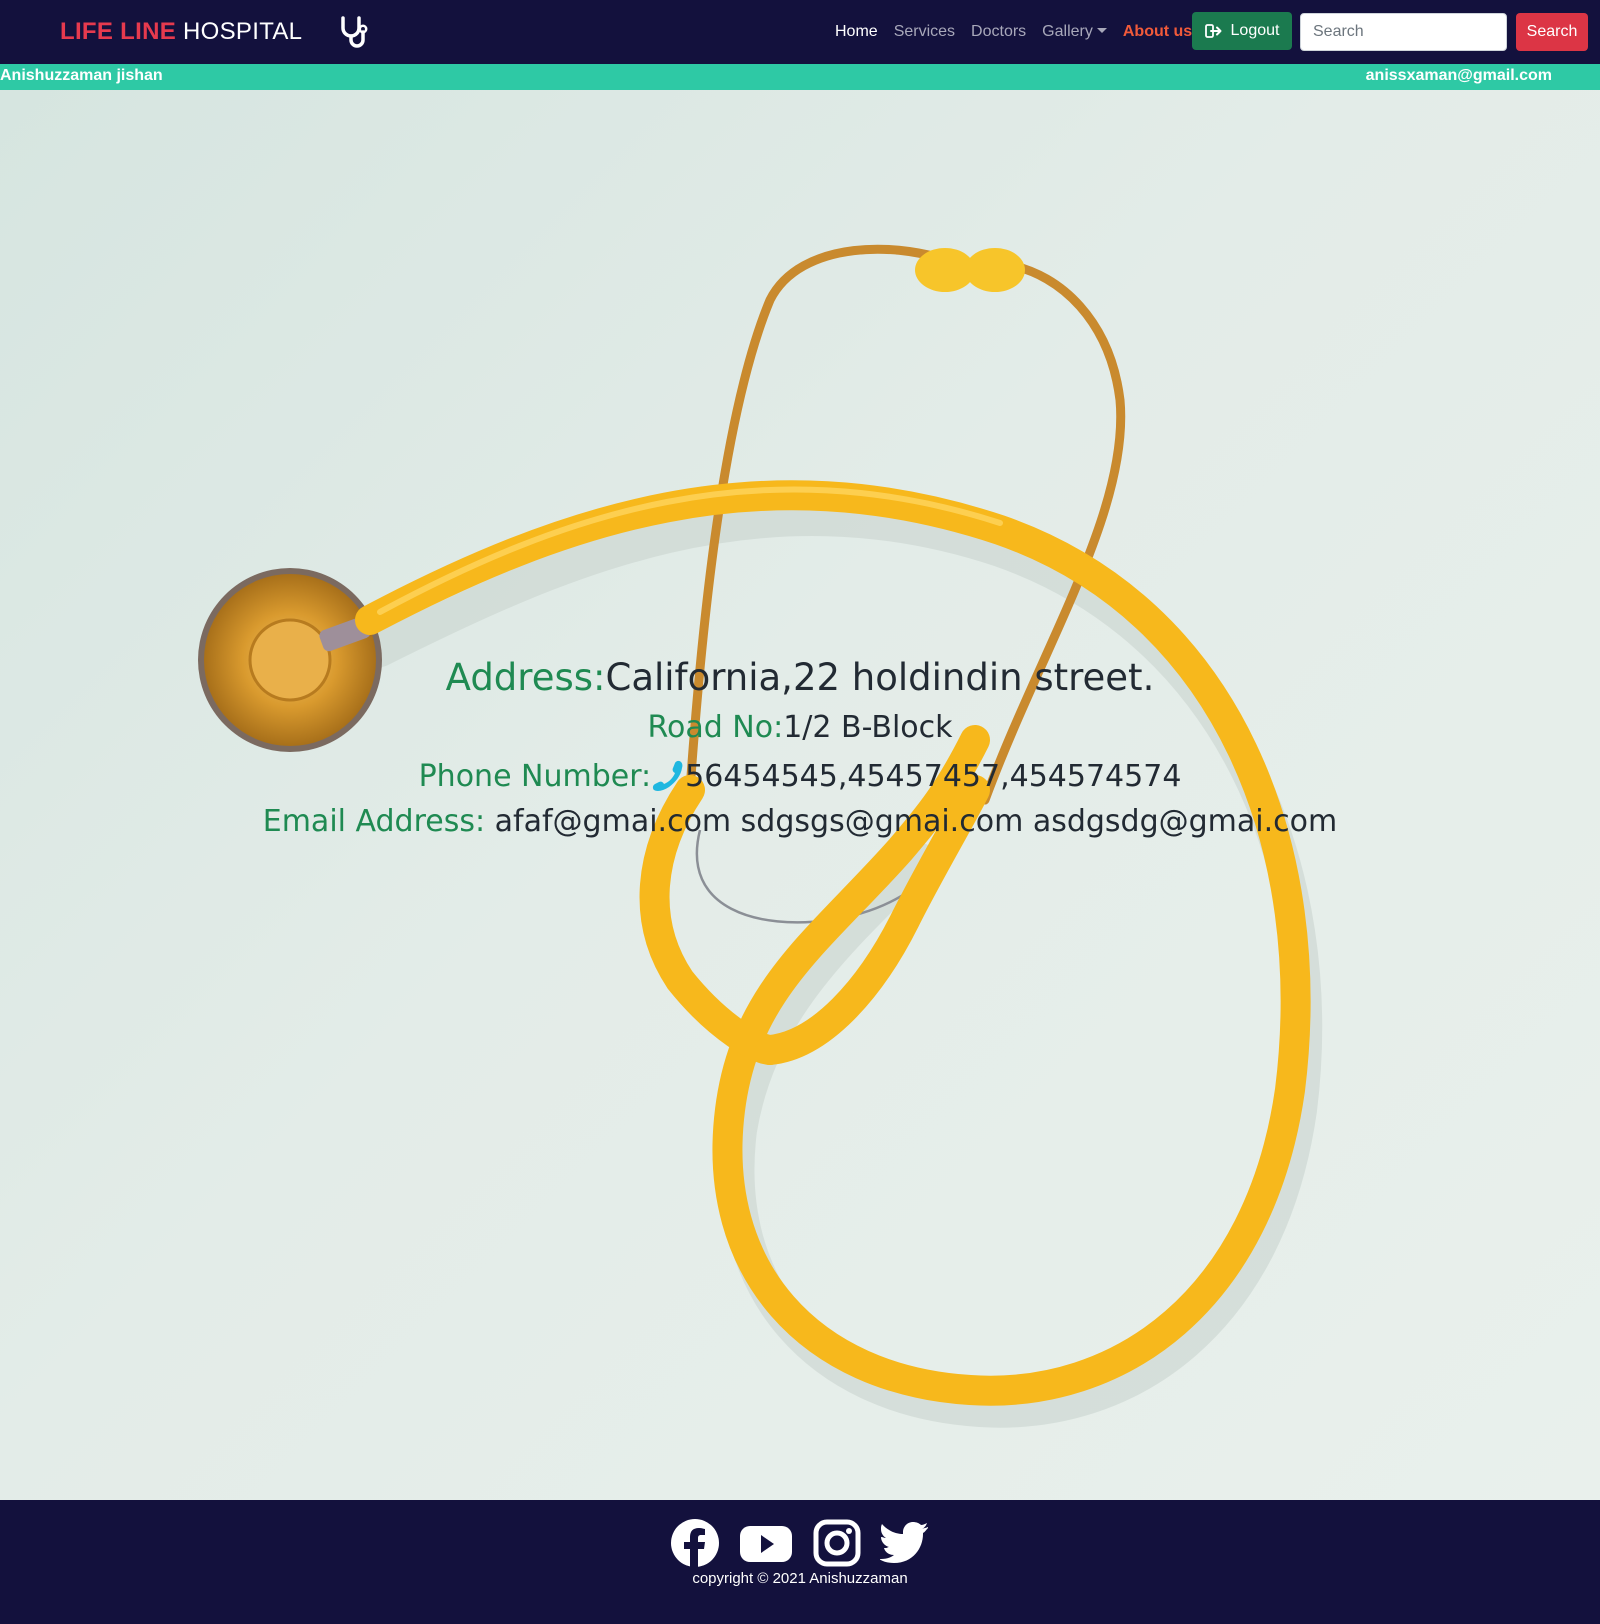  I want to click on footer: copyright © 2021 Anishuzzaman, so click(800, 1562).